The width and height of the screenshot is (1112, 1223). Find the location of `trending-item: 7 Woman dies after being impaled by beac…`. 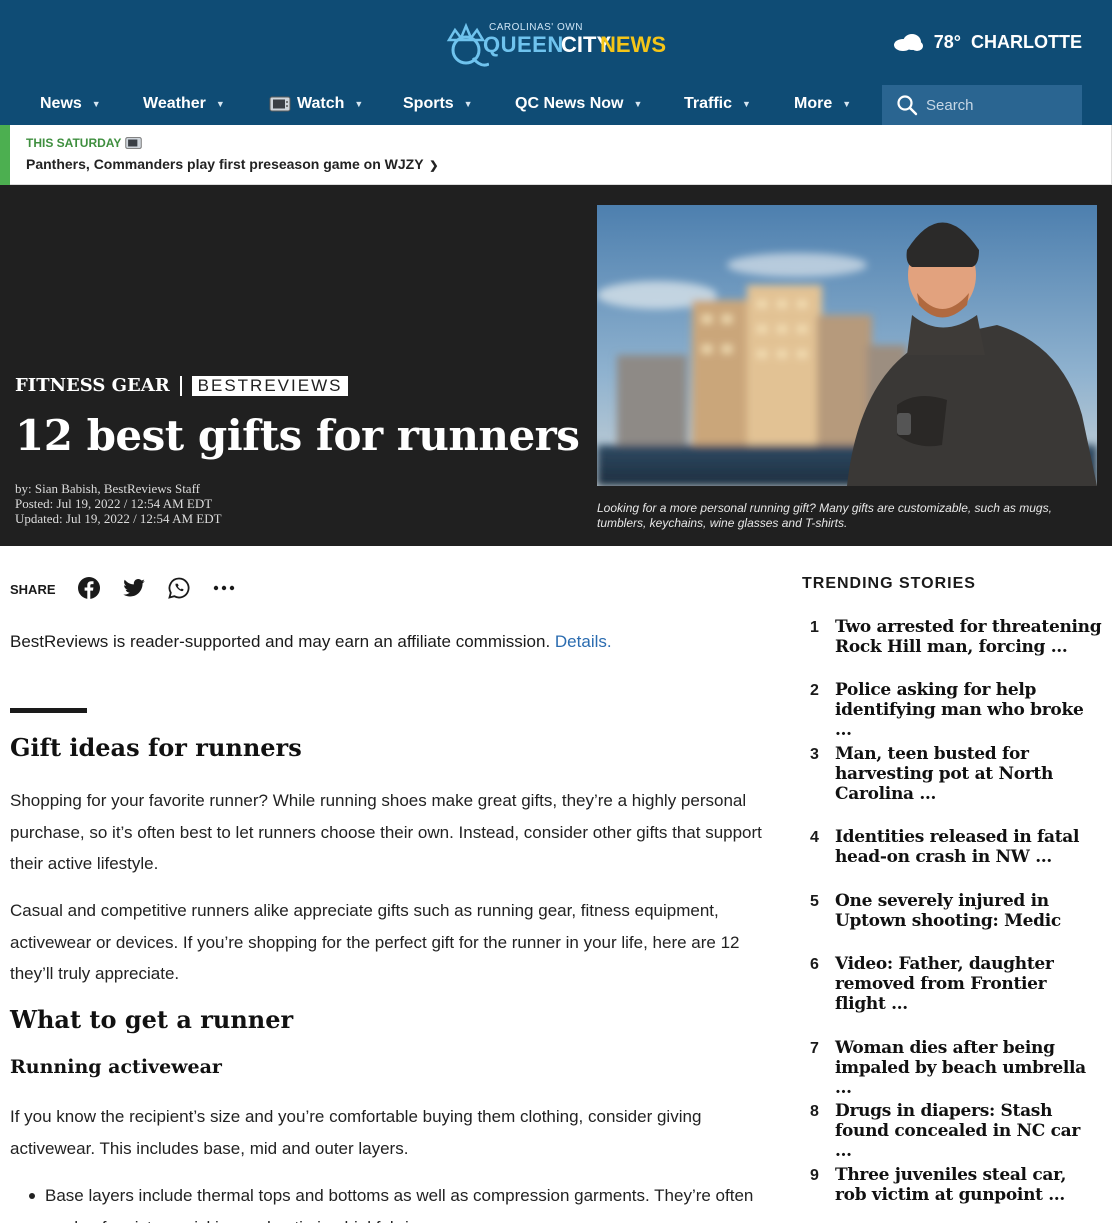

trending-item: 7 Woman dies after being impaled by beac… is located at coordinates (952, 1068).